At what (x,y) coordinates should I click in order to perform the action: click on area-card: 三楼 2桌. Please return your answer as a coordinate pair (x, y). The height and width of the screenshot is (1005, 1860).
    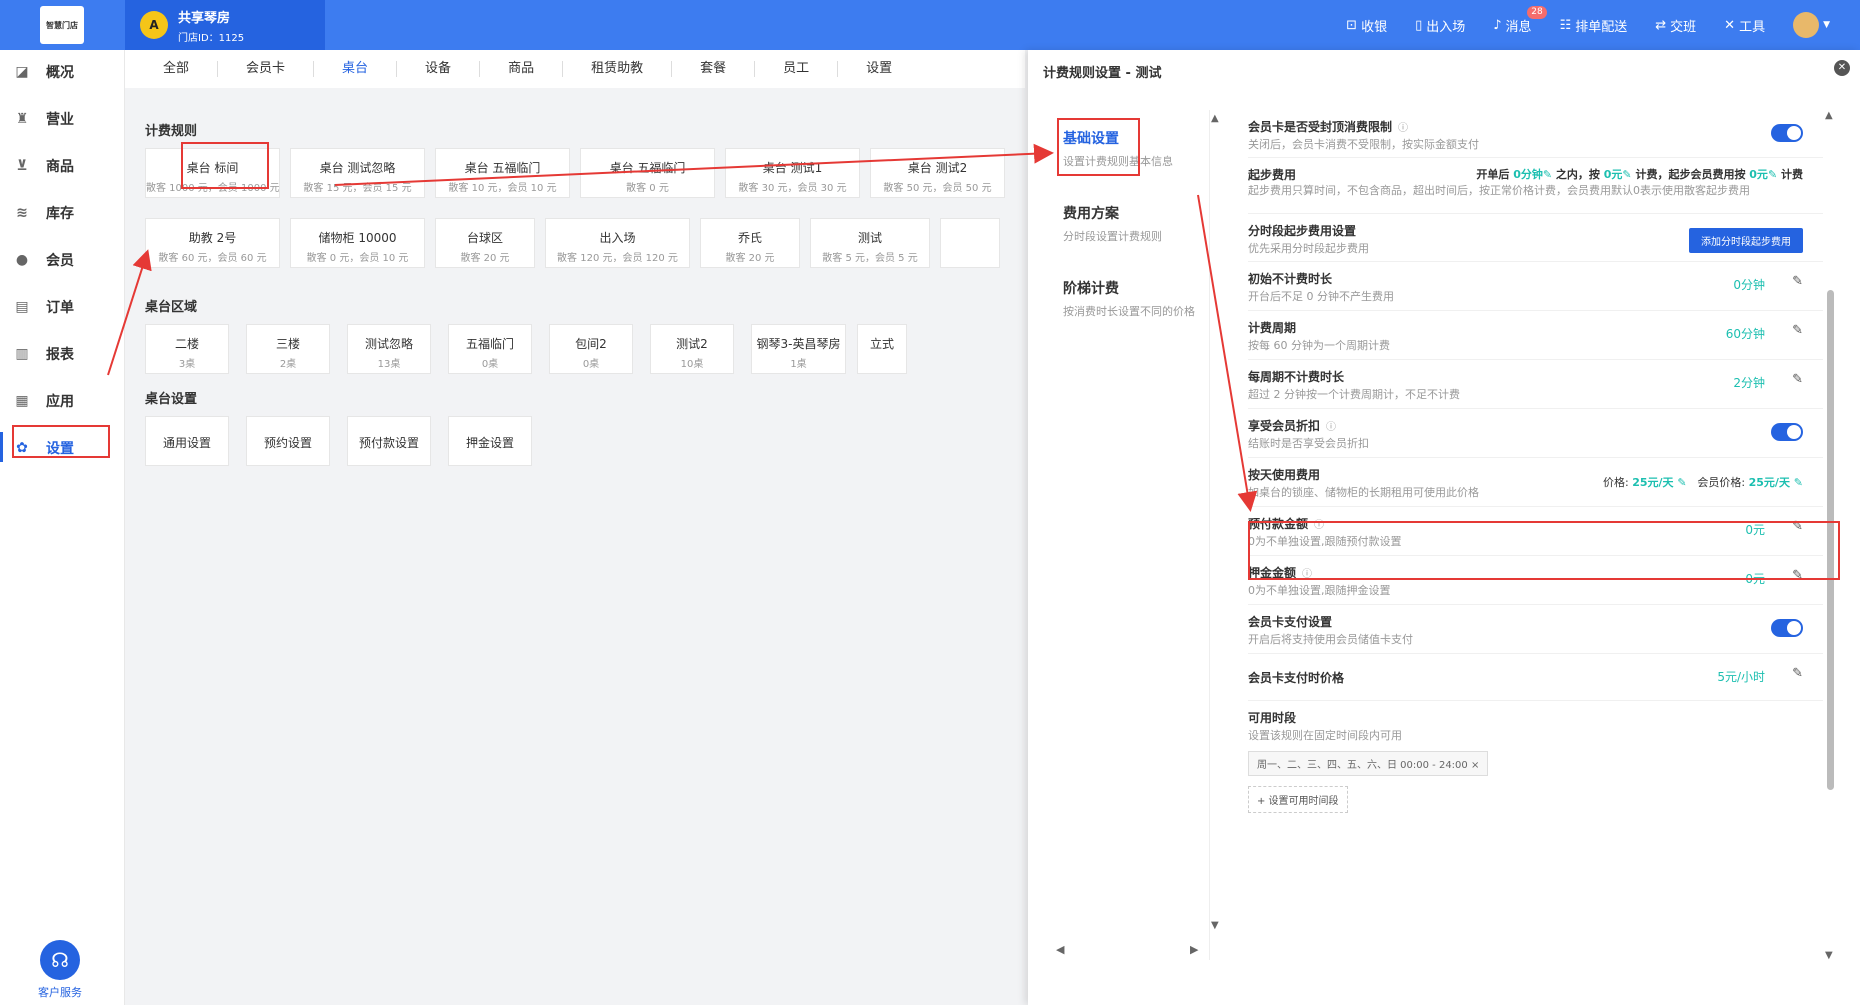
    Looking at the image, I should click on (288, 349).